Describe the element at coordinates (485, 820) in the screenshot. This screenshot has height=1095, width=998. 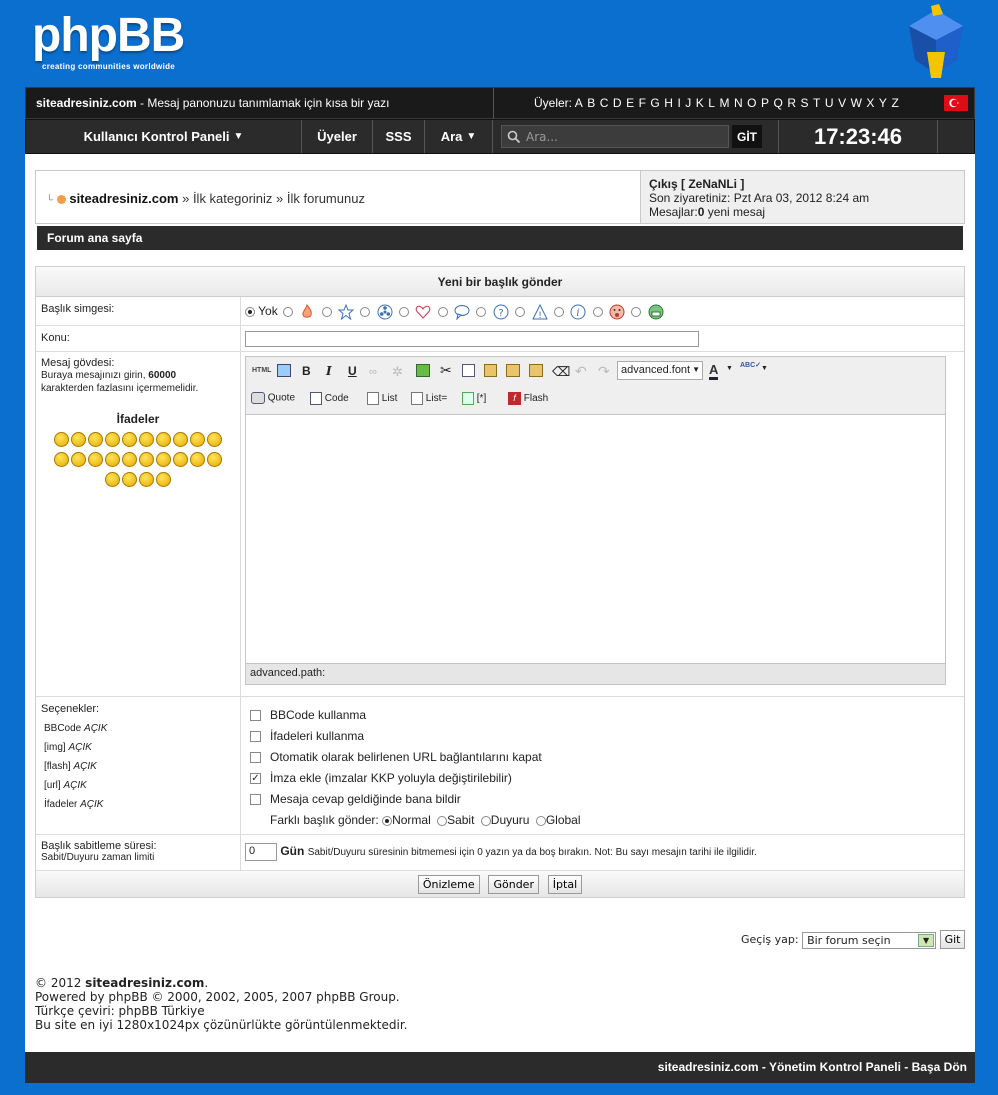
I see `post-type-radio-announce` at that location.